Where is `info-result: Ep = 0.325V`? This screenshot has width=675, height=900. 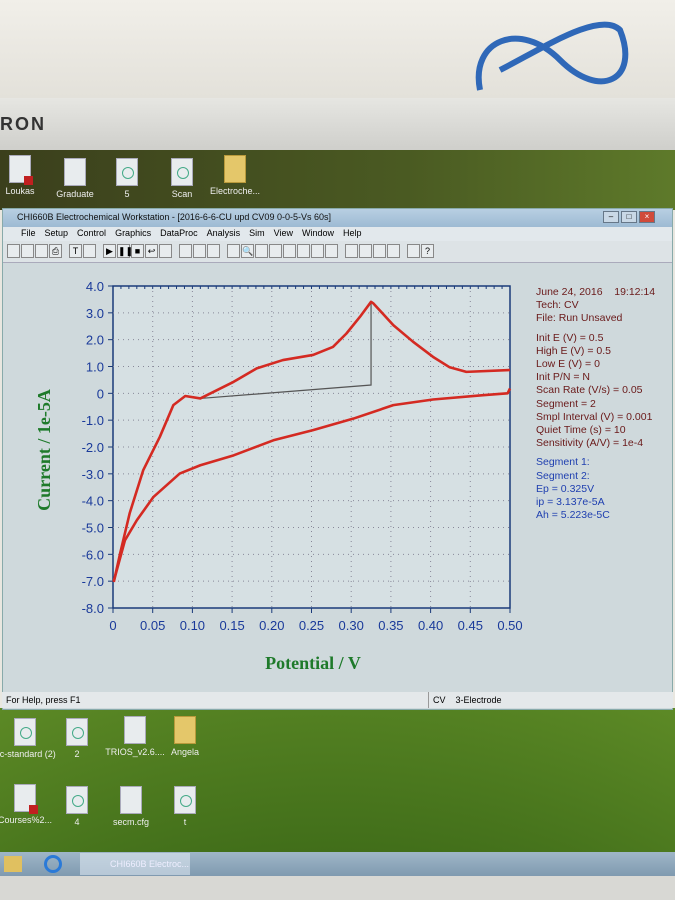
info-result: Ep = 0.325V is located at coordinates (565, 488).